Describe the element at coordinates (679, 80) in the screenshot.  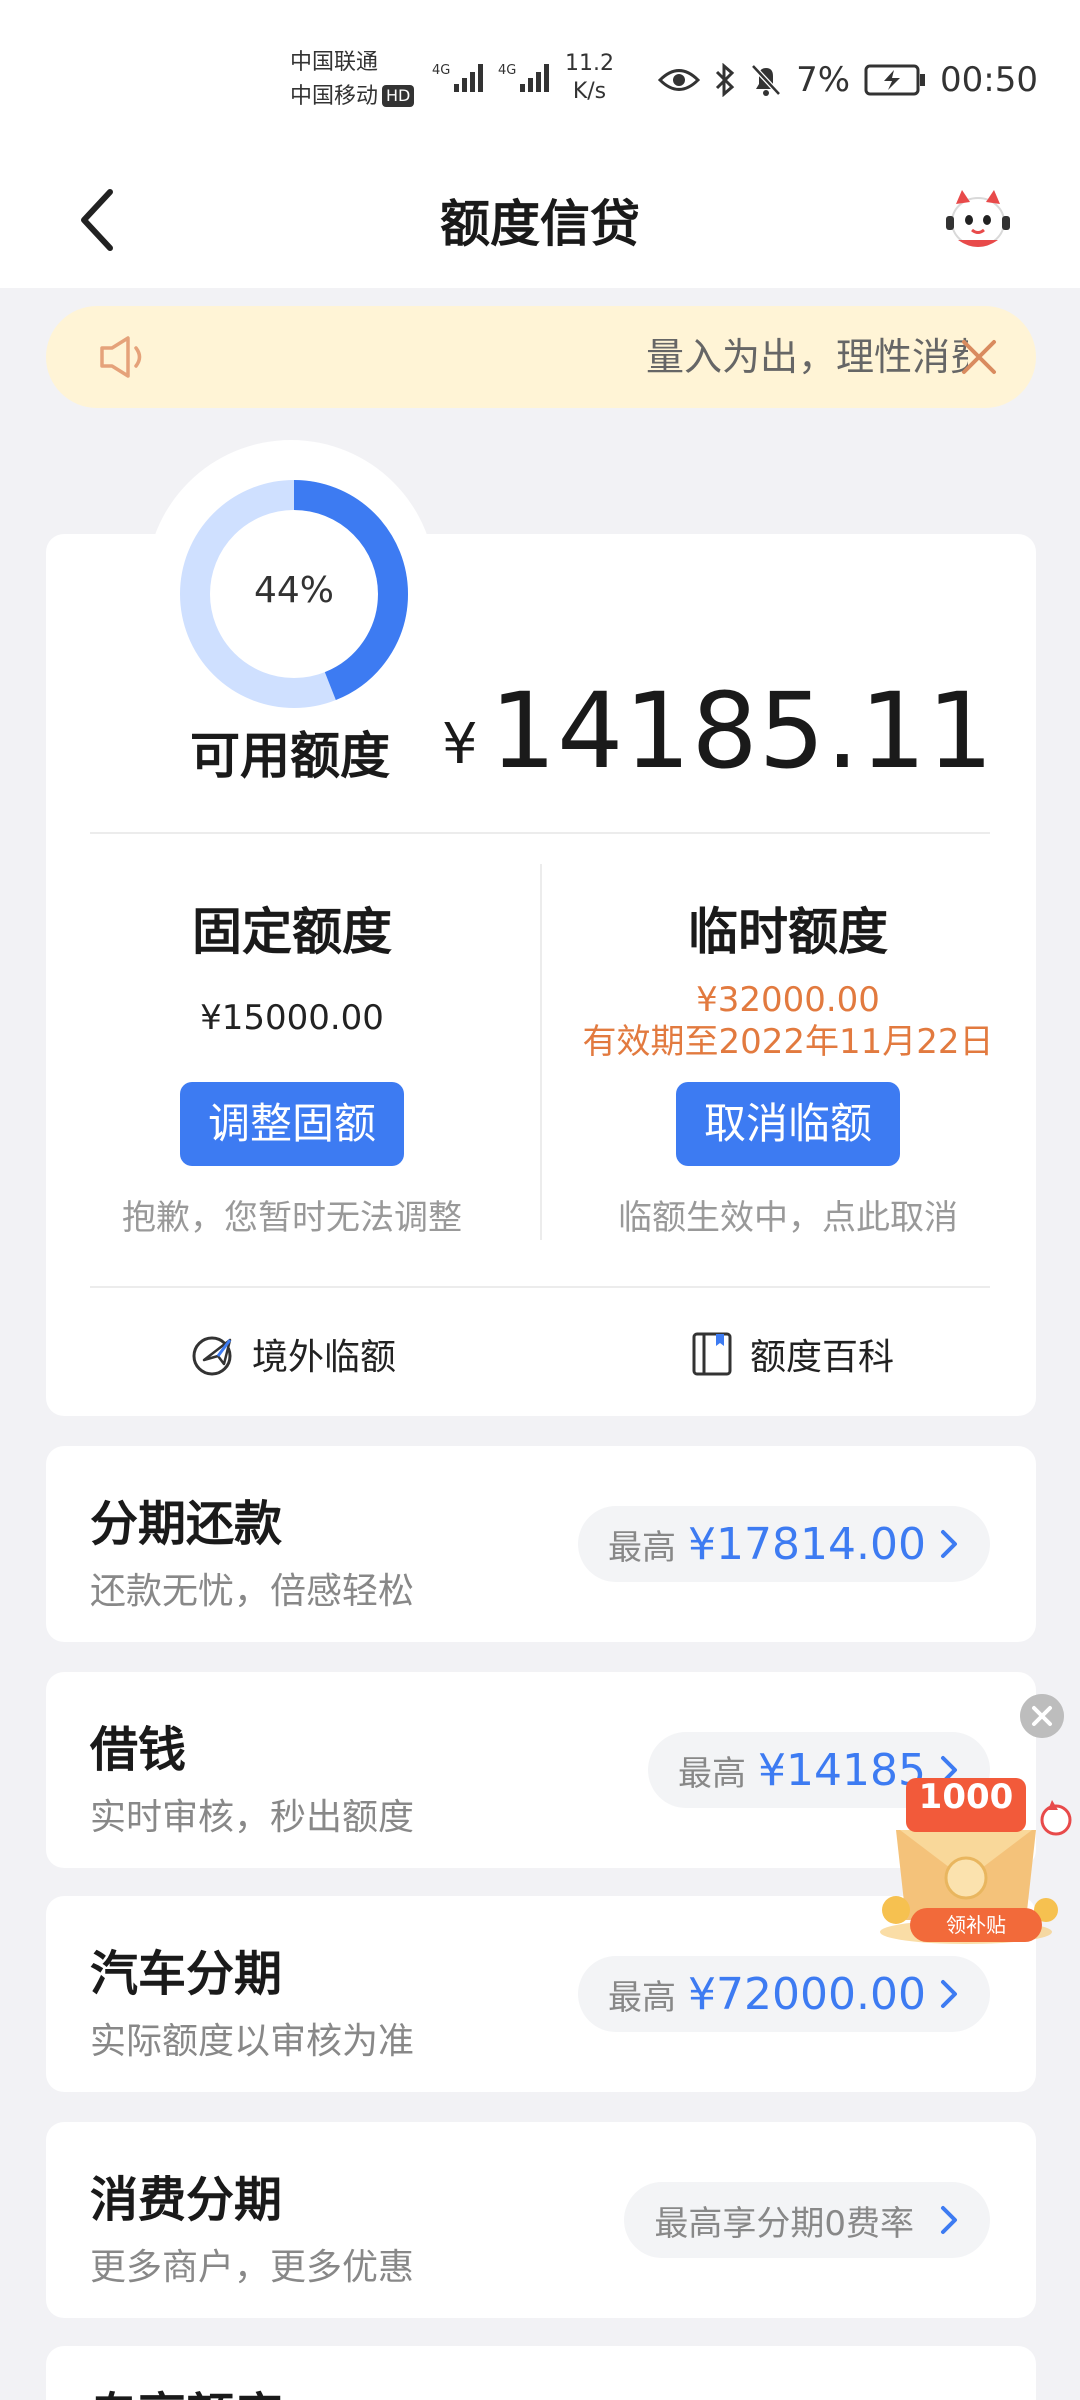
I see `eye-icon` at that location.